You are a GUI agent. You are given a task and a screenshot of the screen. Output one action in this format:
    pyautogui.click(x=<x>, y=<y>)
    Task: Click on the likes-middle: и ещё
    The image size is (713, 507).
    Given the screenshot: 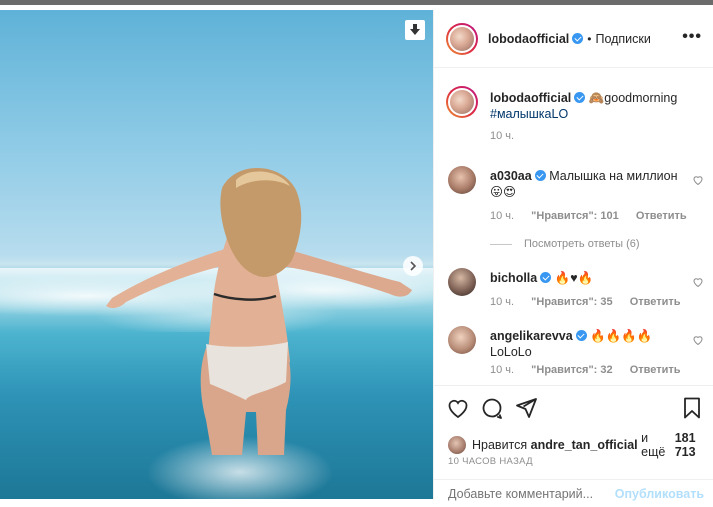 What is the action you would take?
    pyautogui.click(x=653, y=445)
    